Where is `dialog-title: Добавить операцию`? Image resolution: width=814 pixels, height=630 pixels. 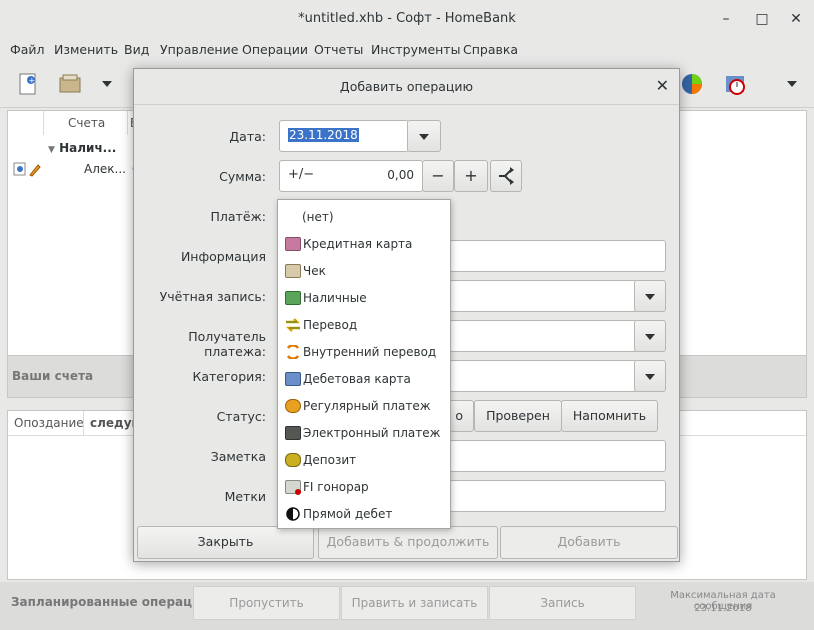 dialog-title: Добавить операцию is located at coordinates (406, 86).